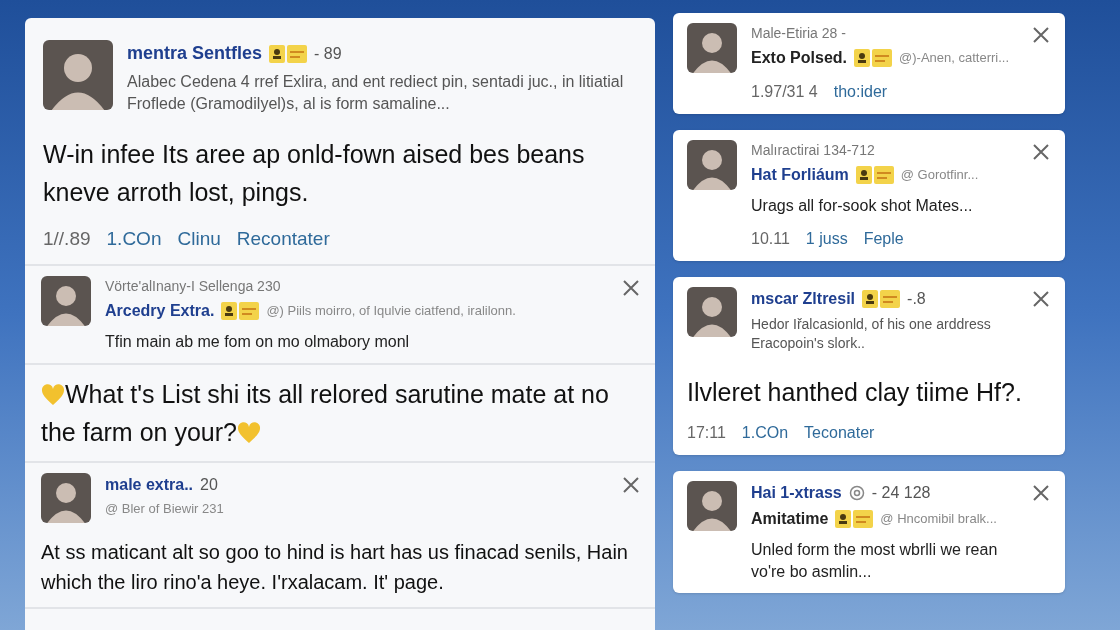 The height and width of the screenshot is (630, 1120). Describe the element at coordinates (856, 493) in the screenshot. I see `at-icon` at that location.